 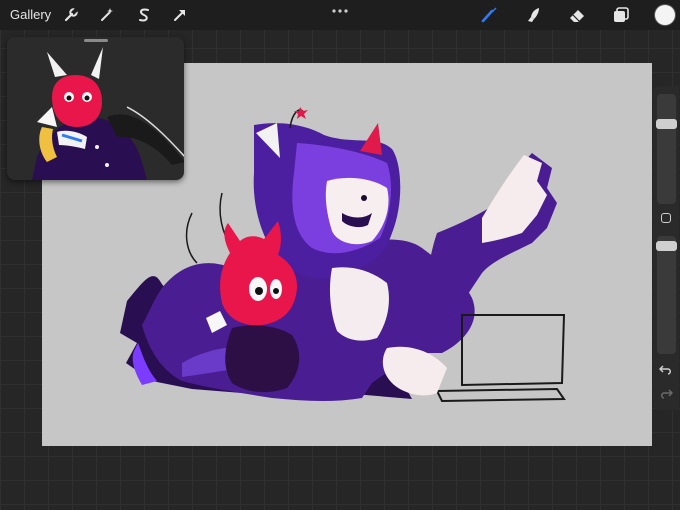 I want to click on reference-window, so click(x=95, y=108).